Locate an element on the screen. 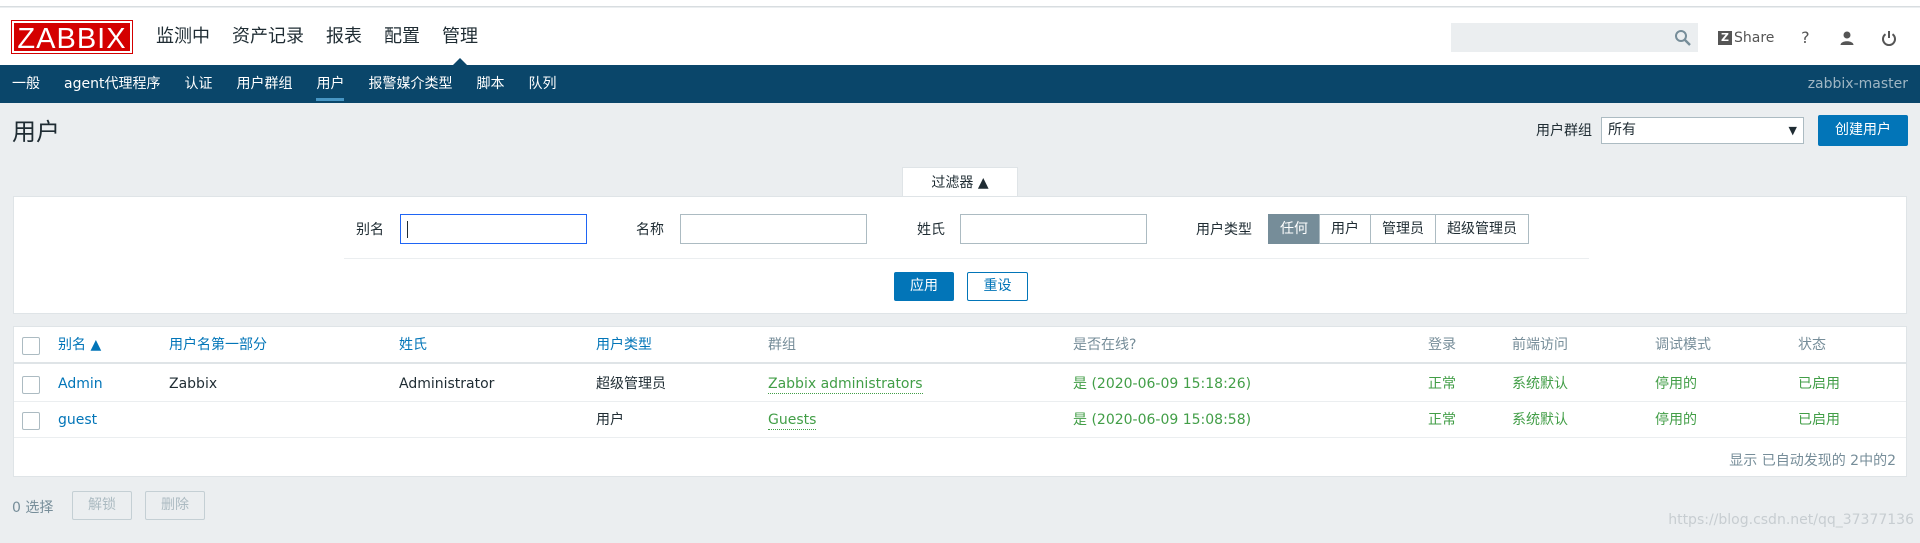 Image resolution: width=1920 pixels, height=543 pixels. sign-out-icon is located at coordinates (1889, 38).